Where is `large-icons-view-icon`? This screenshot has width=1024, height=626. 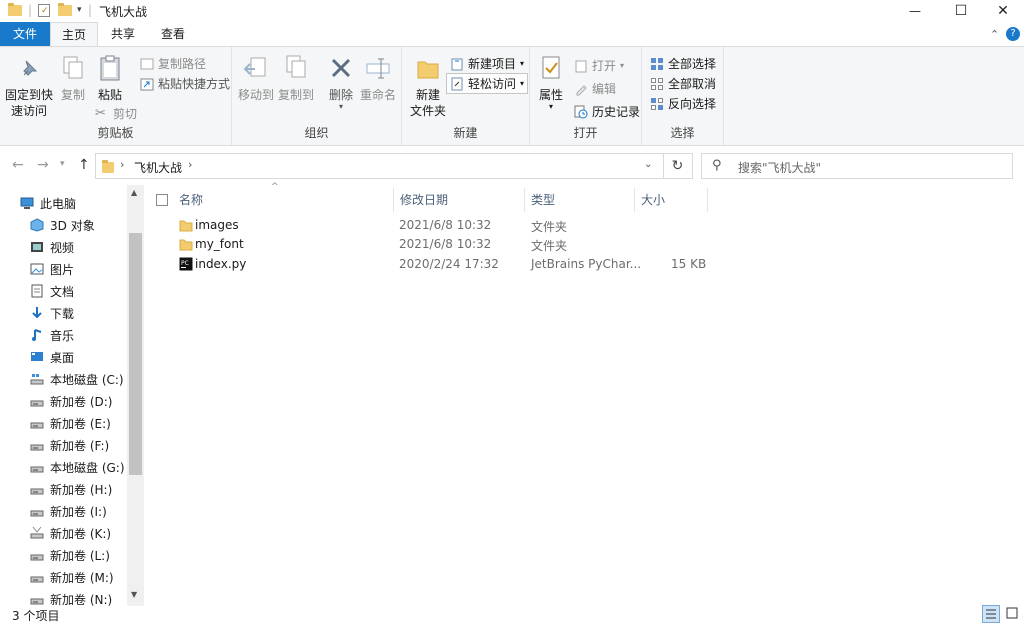
large-icons-view-icon is located at coordinates (1013, 614).